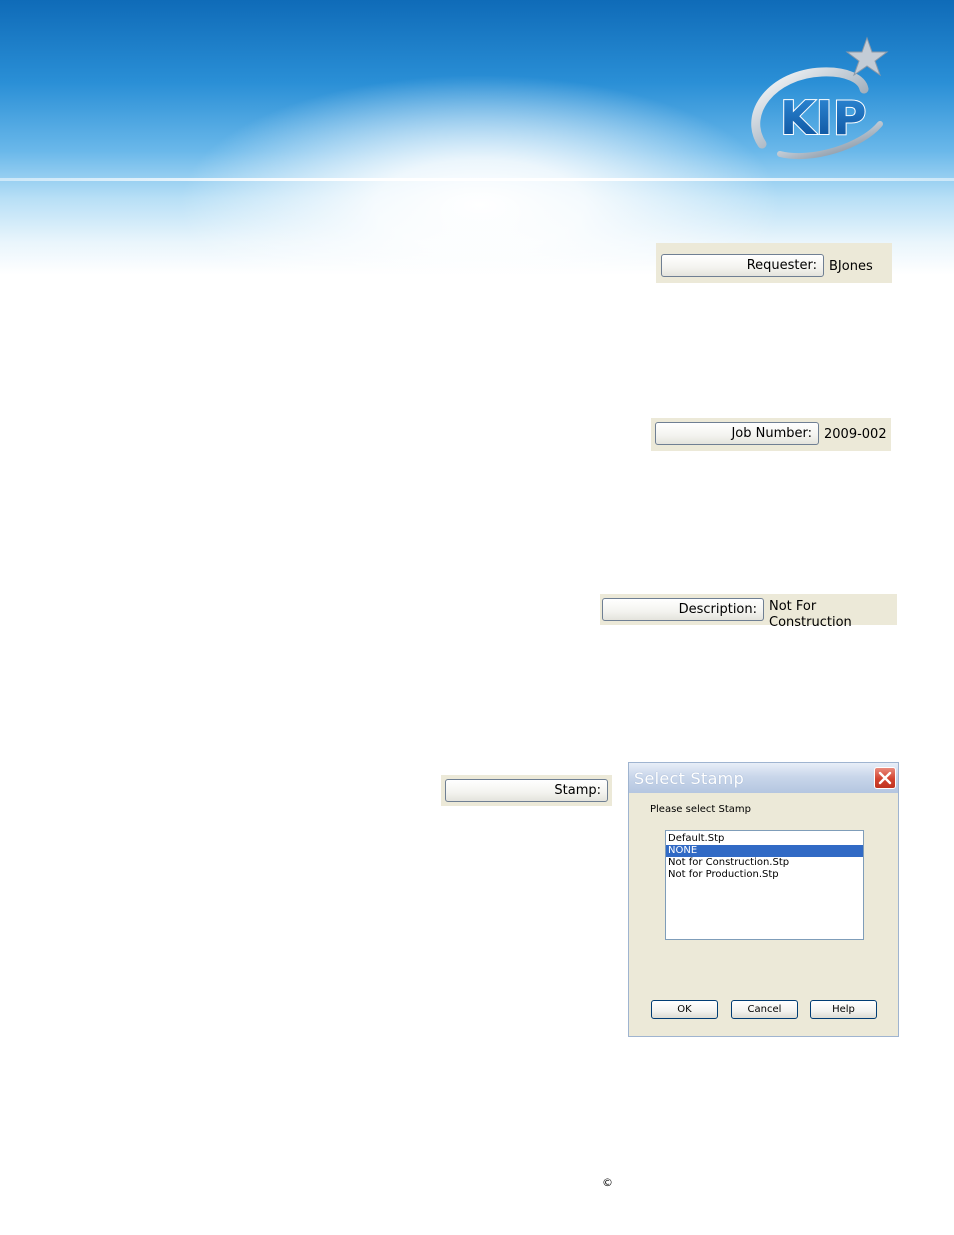  What do you see at coordinates (810, 614) in the screenshot?
I see `description-value: Not For Construction` at bounding box center [810, 614].